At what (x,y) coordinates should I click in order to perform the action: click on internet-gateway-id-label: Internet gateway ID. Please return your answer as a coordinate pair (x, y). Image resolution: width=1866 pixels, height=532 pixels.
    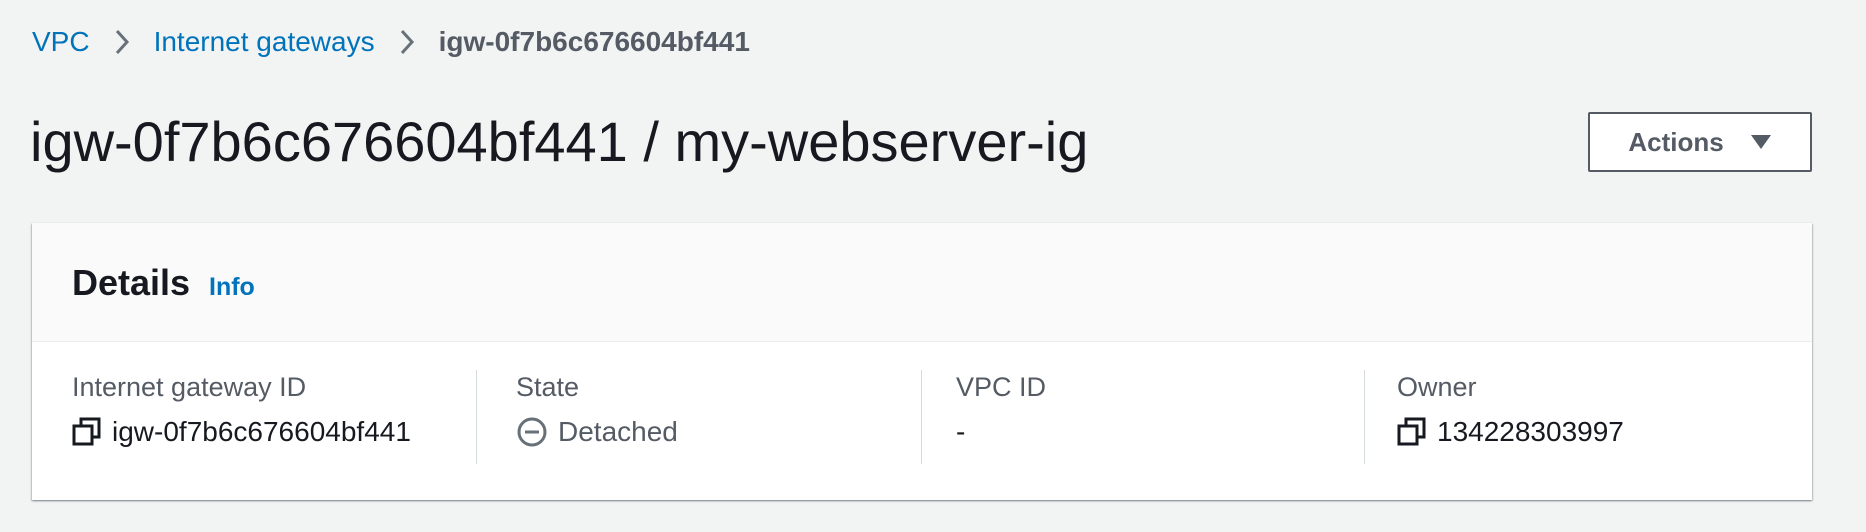
    Looking at the image, I should click on (189, 387).